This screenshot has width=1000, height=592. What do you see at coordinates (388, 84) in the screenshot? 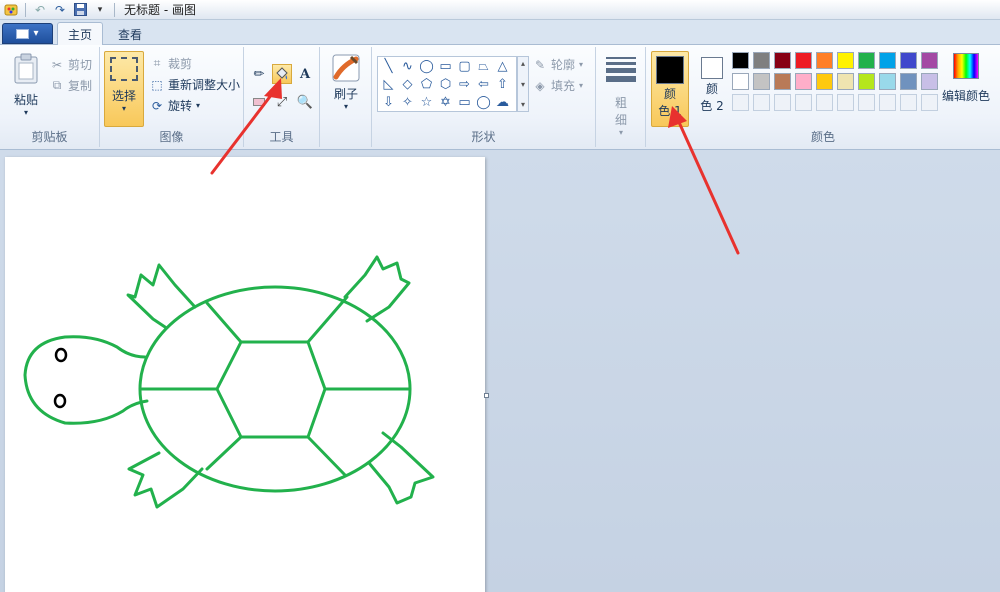
I see `right-triangle-shape: ◺` at bounding box center [388, 84].